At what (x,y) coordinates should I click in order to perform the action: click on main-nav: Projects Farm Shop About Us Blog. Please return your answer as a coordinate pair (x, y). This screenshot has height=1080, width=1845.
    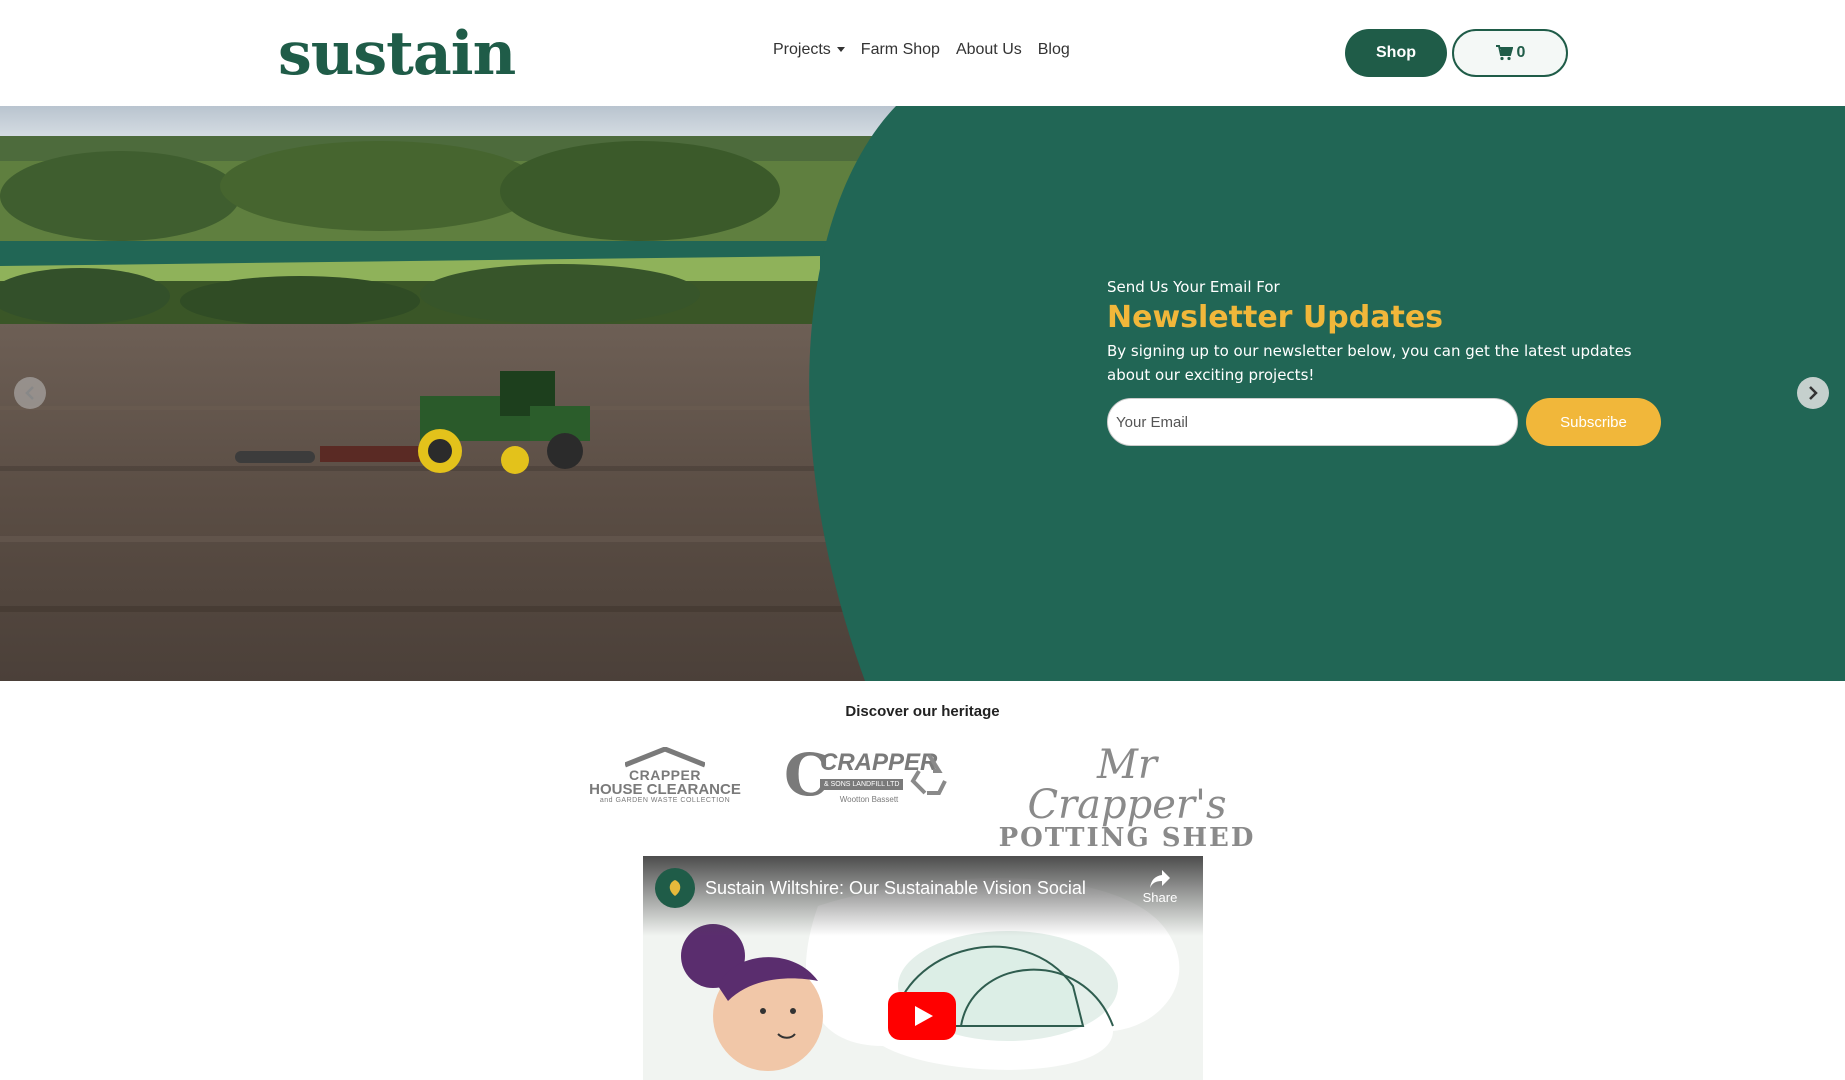
    Looking at the image, I should click on (921, 50).